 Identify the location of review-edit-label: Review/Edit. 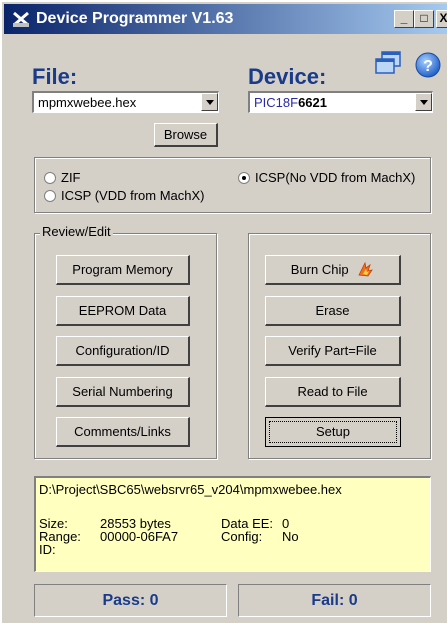
(76, 231).